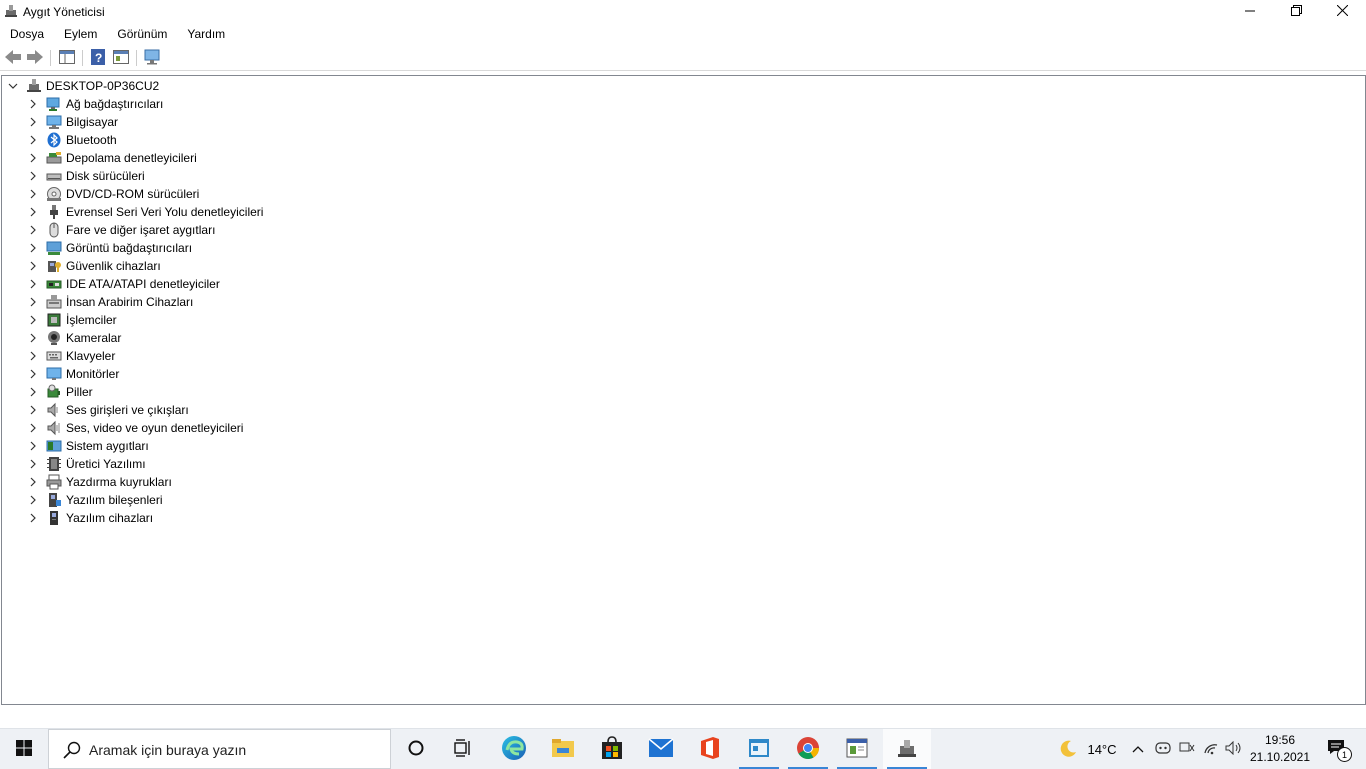 Image resolution: width=1366 pixels, height=769 pixels. I want to click on tray-discord, so click(1163, 749).